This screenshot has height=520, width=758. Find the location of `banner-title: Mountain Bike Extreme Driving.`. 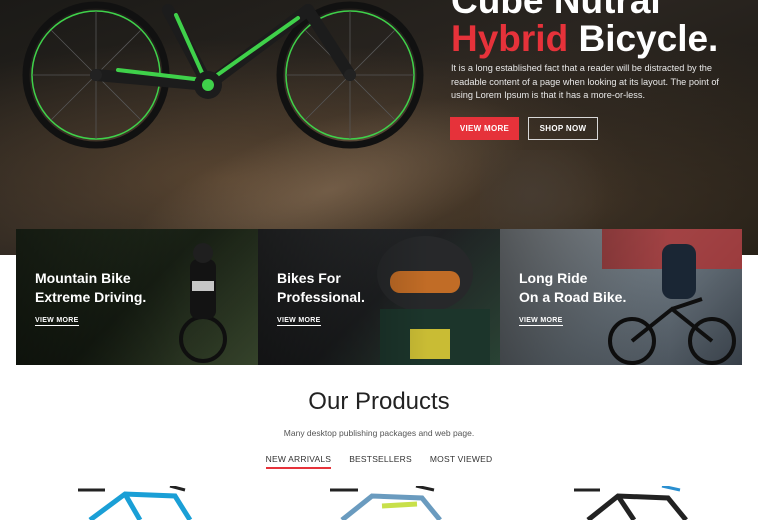

banner-title: Mountain Bike Extreme Driving. is located at coordinates (110, 288).